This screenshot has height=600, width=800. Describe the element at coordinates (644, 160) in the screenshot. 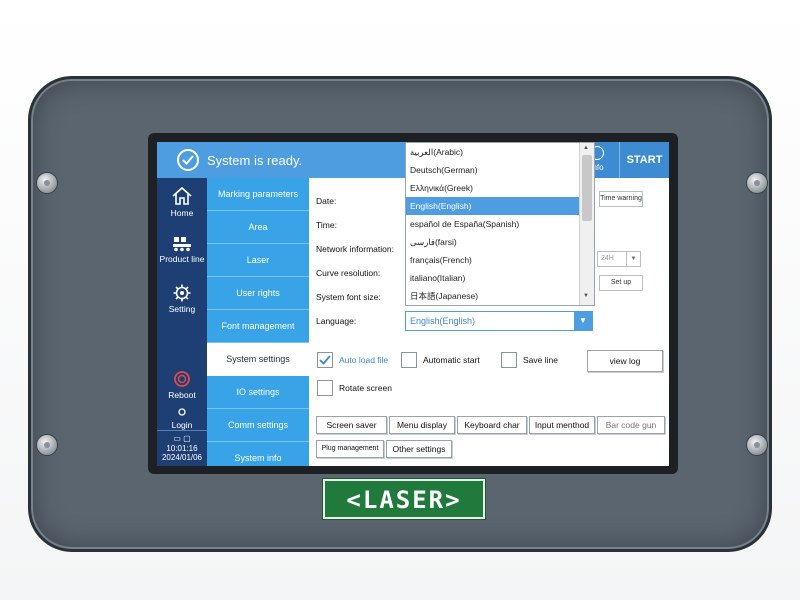

I see `start-button: START` at that location.